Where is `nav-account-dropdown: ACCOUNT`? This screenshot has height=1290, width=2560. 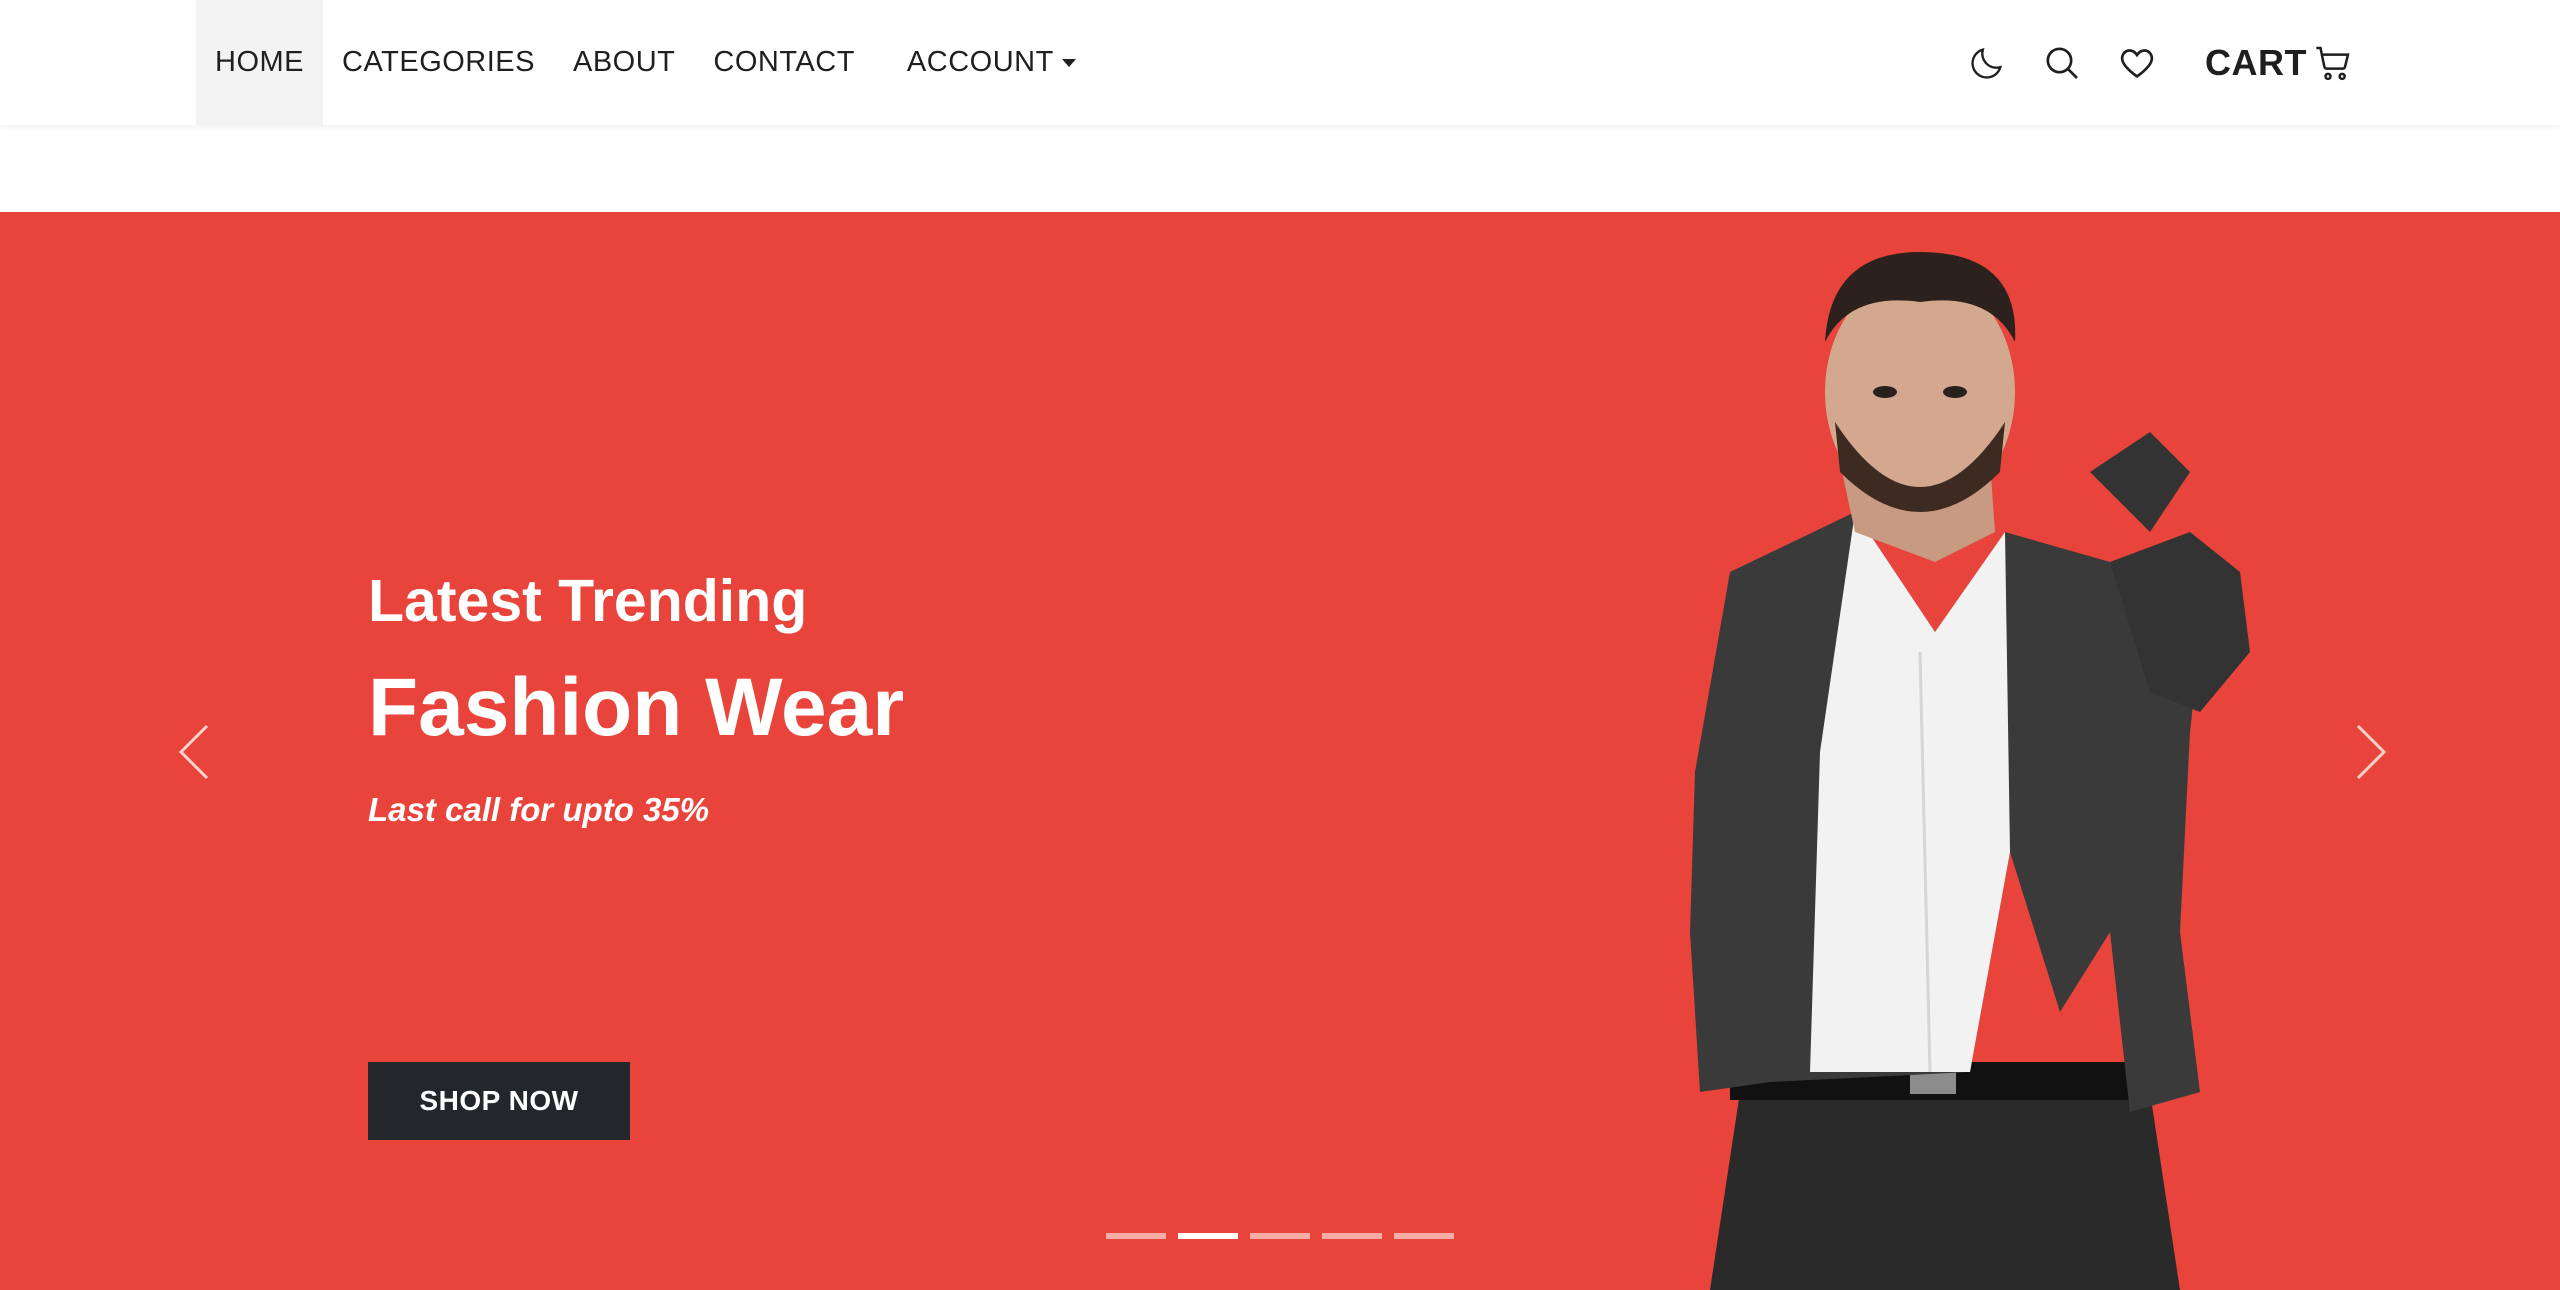 nav-account-dropdown: ACCOUNT is located at coordinates (991, 62).